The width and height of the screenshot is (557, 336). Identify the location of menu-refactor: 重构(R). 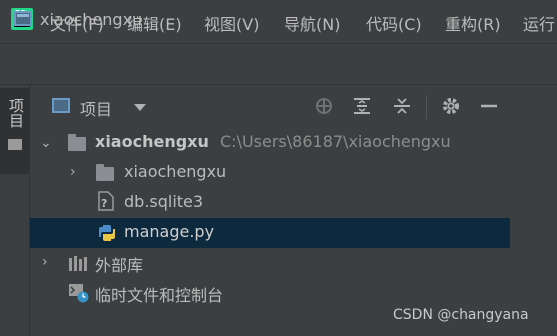
(473, 23).